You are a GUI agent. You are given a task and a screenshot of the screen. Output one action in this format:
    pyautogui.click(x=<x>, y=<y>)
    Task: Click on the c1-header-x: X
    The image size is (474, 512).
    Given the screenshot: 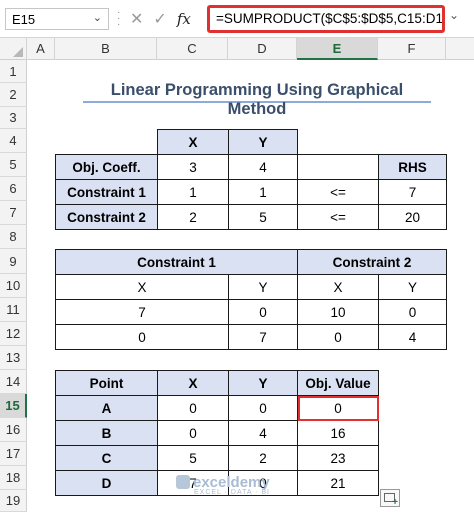 What is the action you would take?
    pyautogui.click(x=142, y=287)
    